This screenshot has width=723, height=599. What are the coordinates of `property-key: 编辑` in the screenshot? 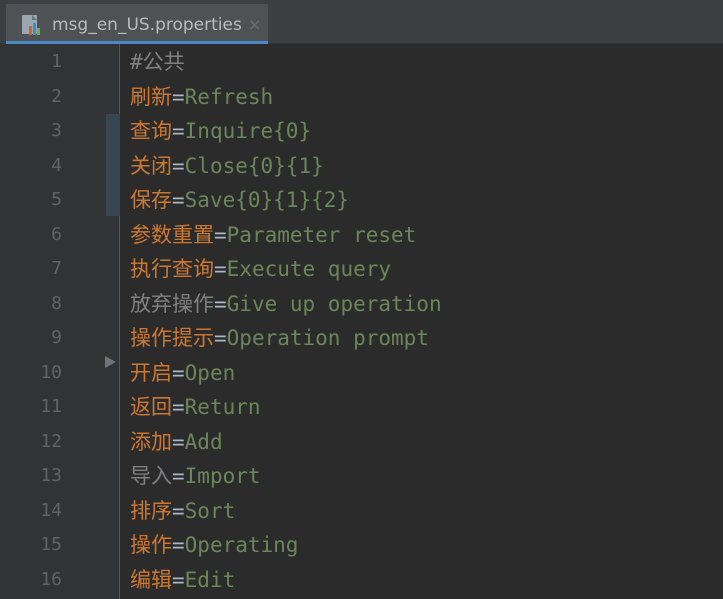 It's located at (151, 580).